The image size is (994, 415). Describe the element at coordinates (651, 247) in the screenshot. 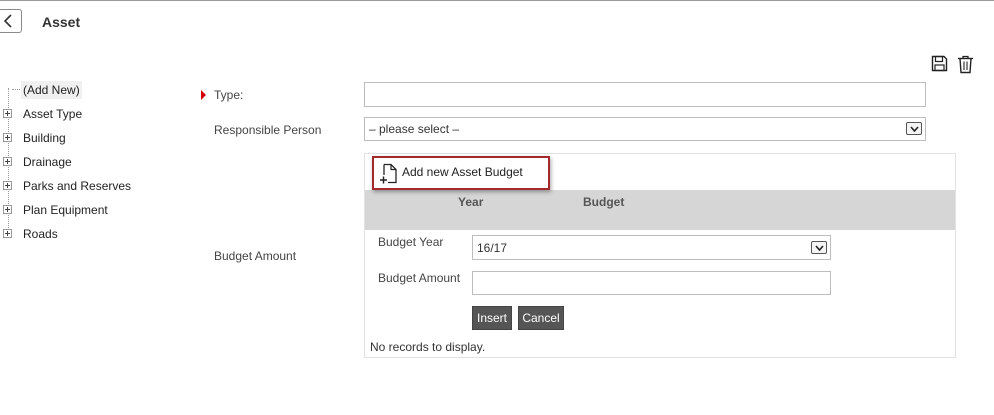

I see `budget-year-select: 16/17` at that location.